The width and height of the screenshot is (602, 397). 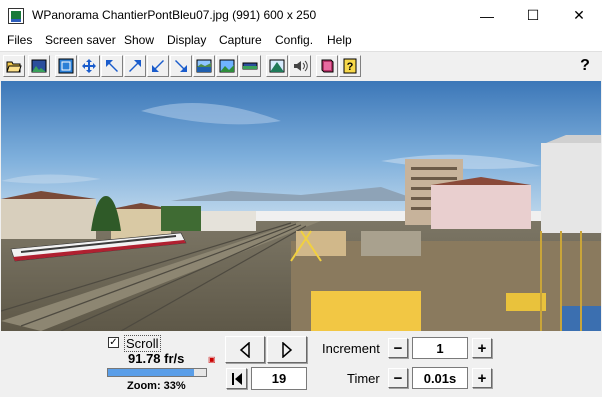 I want to click on arrow-left-up-button, so click(x=112, y=66).